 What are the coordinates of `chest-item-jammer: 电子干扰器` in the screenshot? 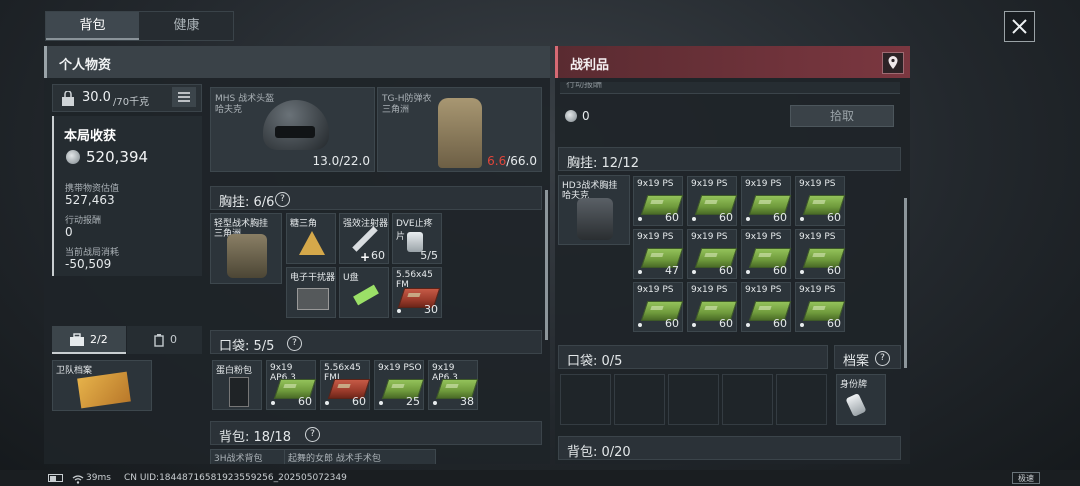 It's located at (311, 292).